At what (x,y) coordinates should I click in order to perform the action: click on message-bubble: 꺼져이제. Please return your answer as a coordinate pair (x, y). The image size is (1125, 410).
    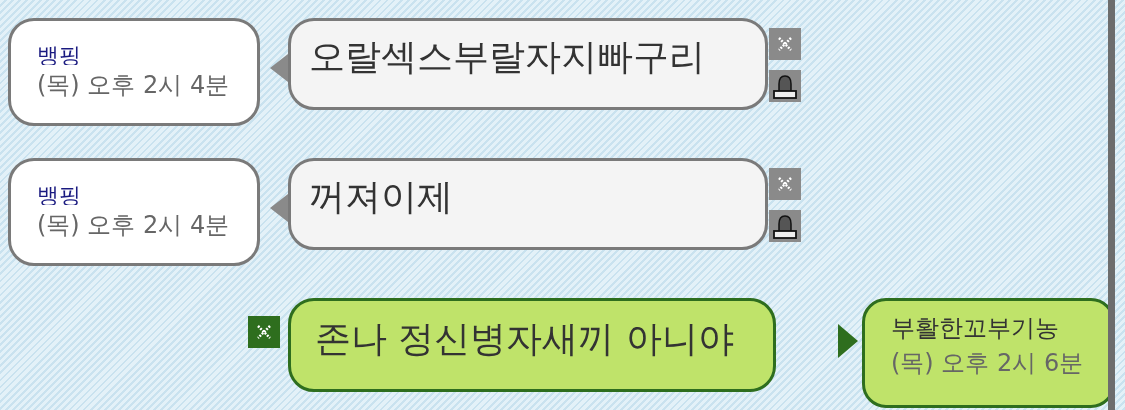
    Looking at the image, I should click on (528, 204).